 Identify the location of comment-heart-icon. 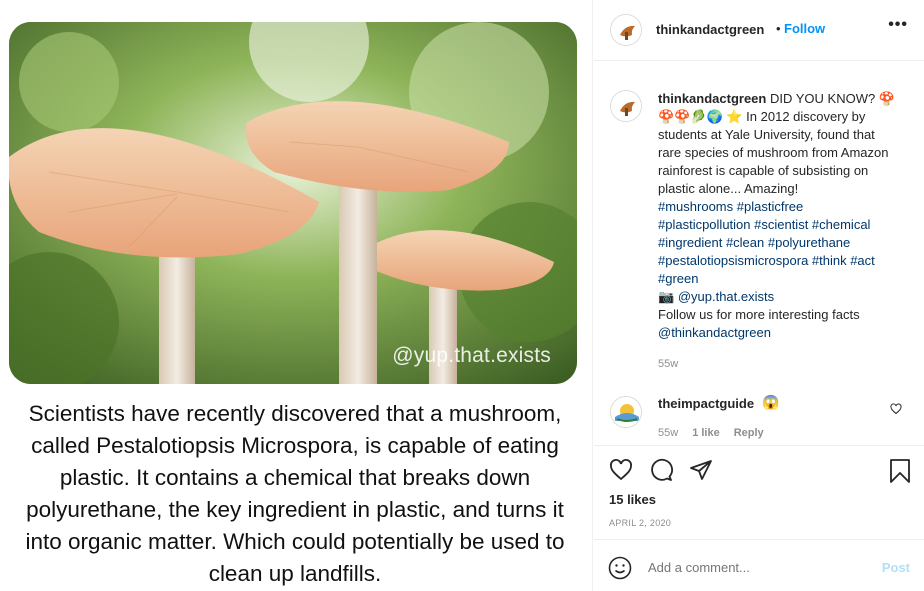
(896, 409).